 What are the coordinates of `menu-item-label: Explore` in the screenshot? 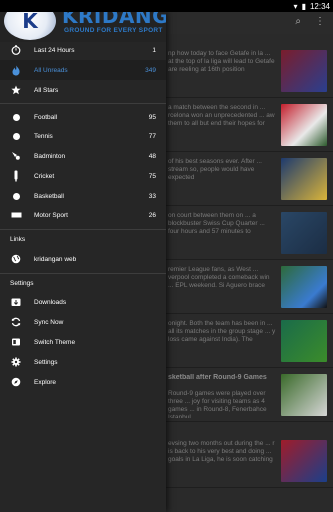 It's located at (45, 382).